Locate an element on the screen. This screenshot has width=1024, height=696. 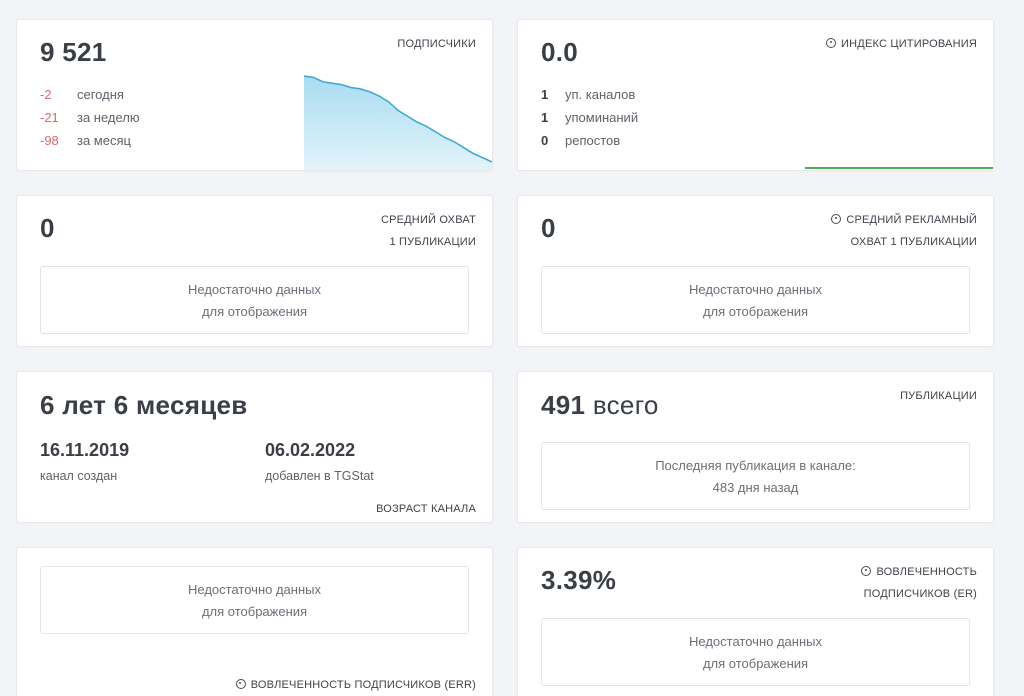
stat-row-month: -98 за месяц is located at coordinates (85, 142).